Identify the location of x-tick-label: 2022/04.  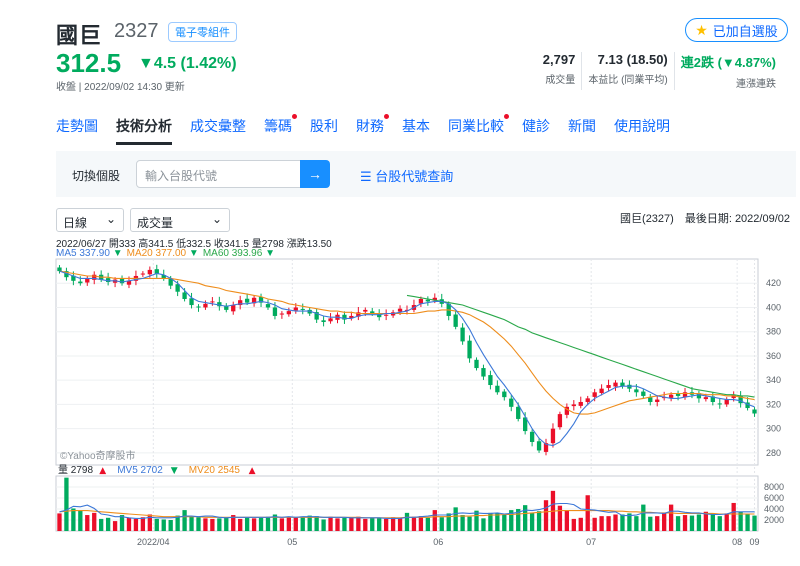
(153, 542).